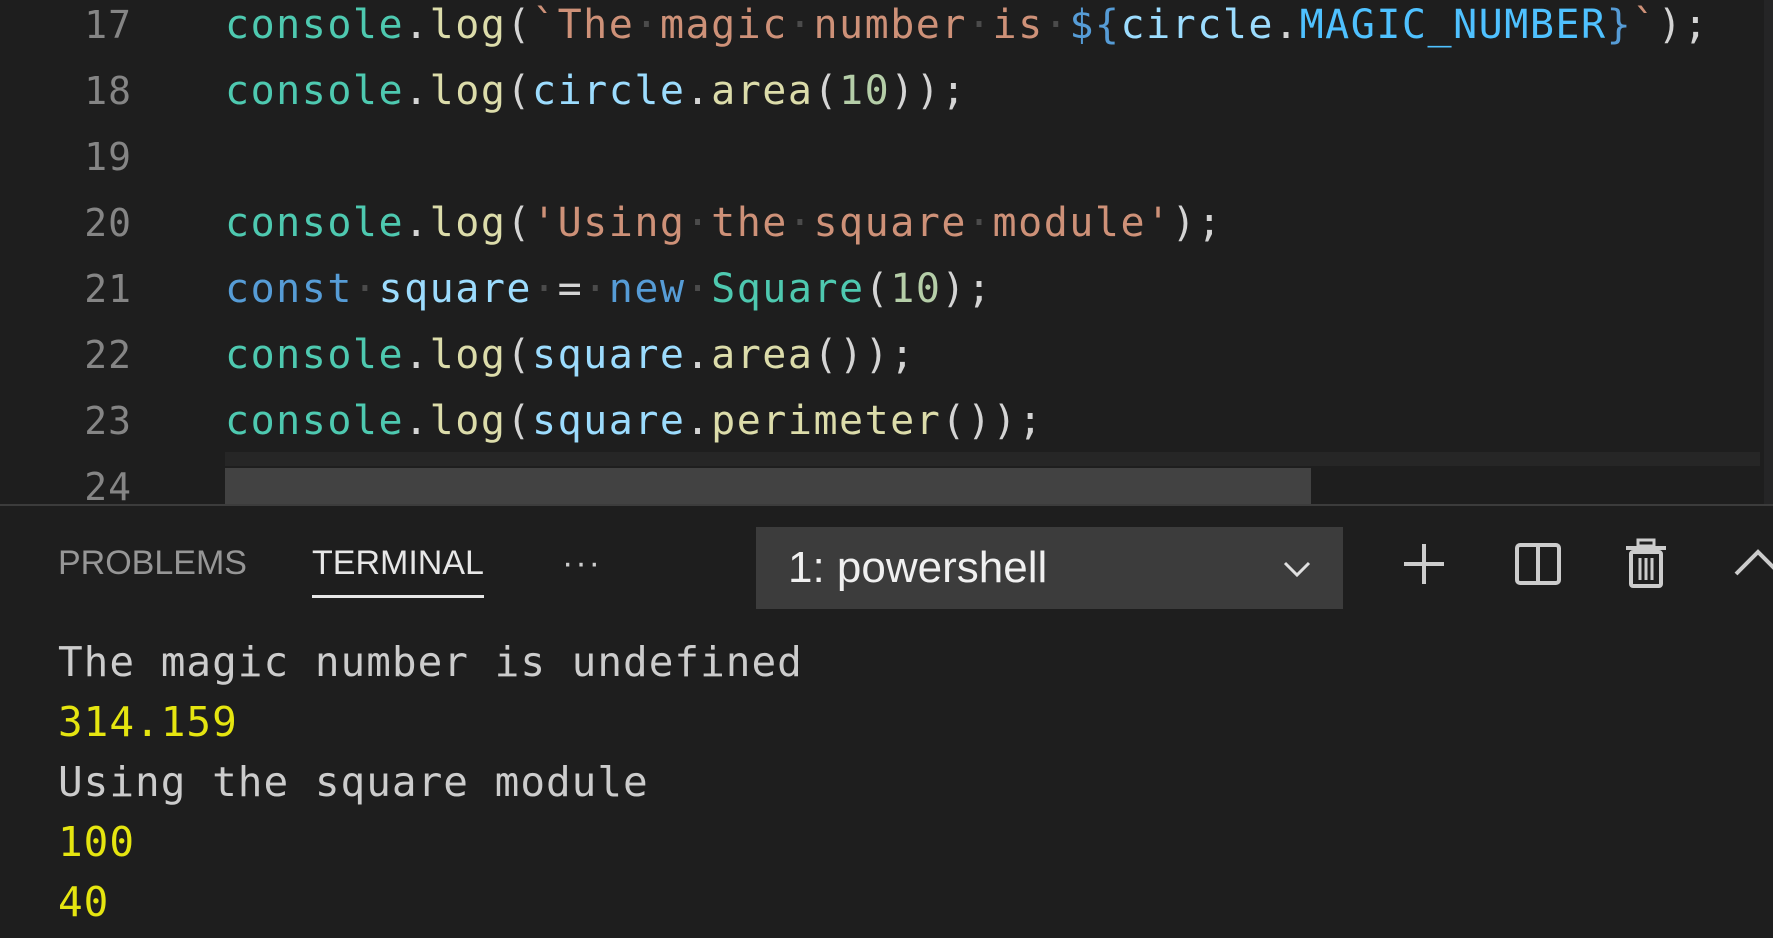 The height and width of the screenshot is (938, 1773). What do you see at coordinates (749, 223) in the screenshot?
I see `code-token: the` at bounding box center [749, 223].